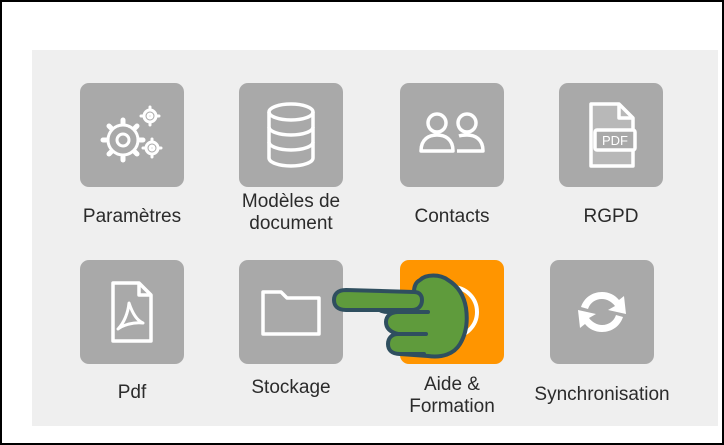 This screenshot has width=724, height=445. Describe the element at coordinates (611, 216) in the screenshot. I see `rgpd-label: RGPD` at that location.